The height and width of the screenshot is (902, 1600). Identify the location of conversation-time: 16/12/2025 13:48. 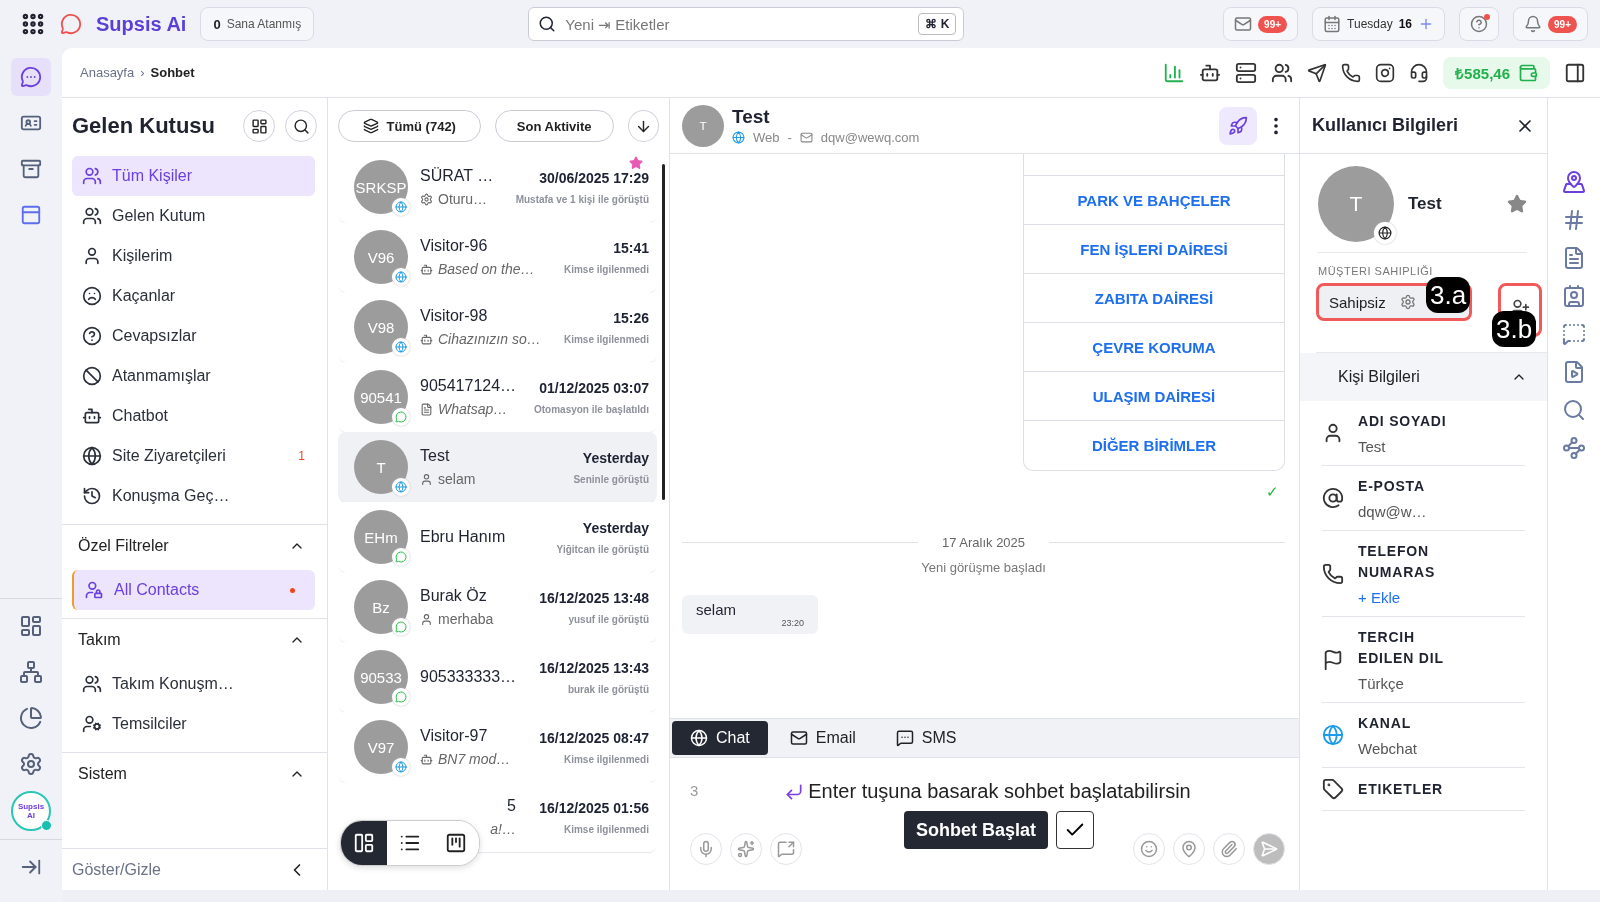
(594, 597).